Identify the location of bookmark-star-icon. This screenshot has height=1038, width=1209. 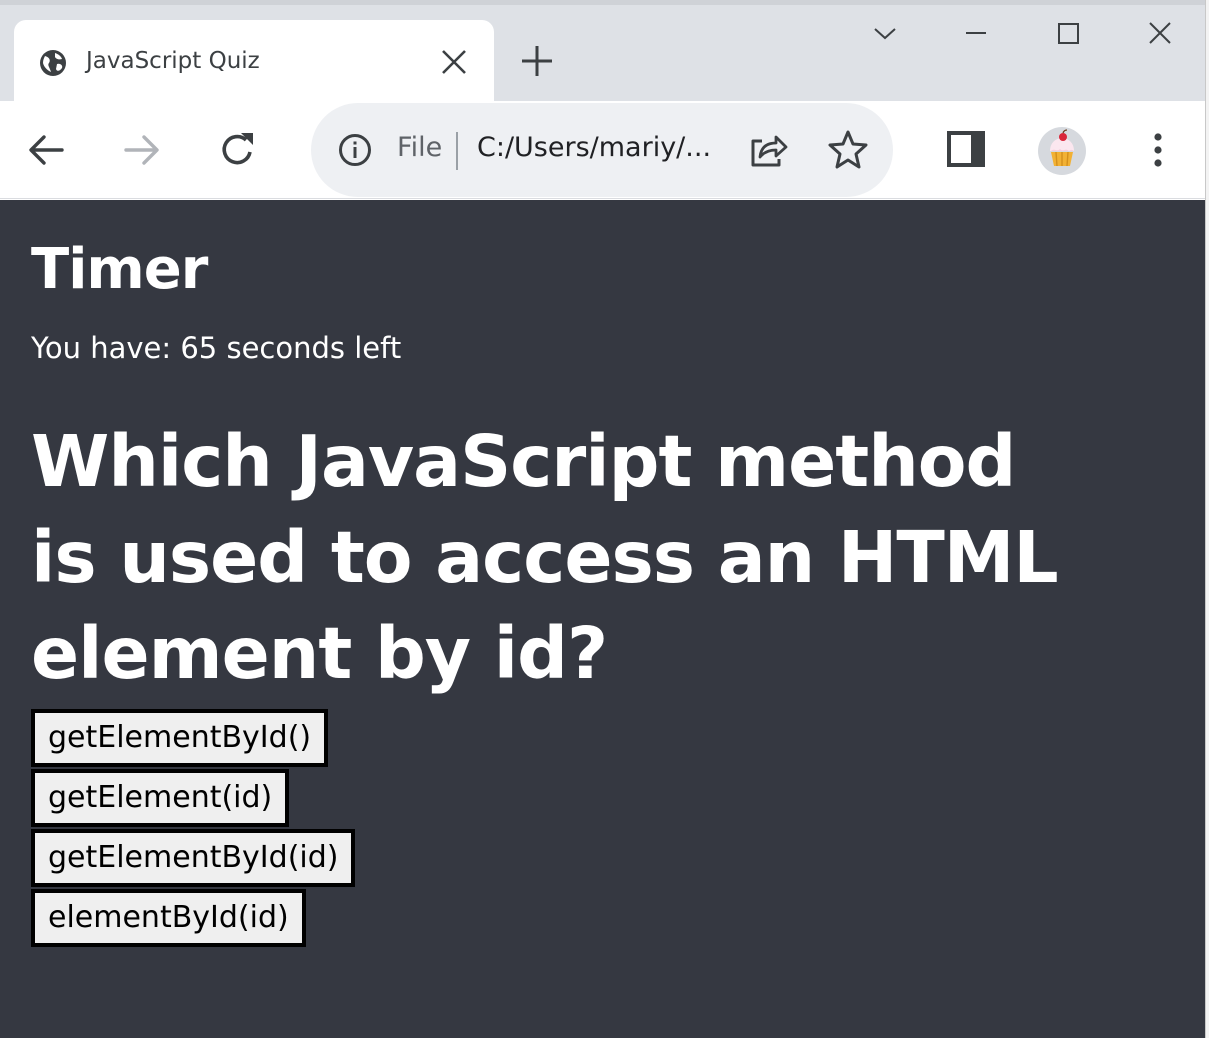
(848, 150).